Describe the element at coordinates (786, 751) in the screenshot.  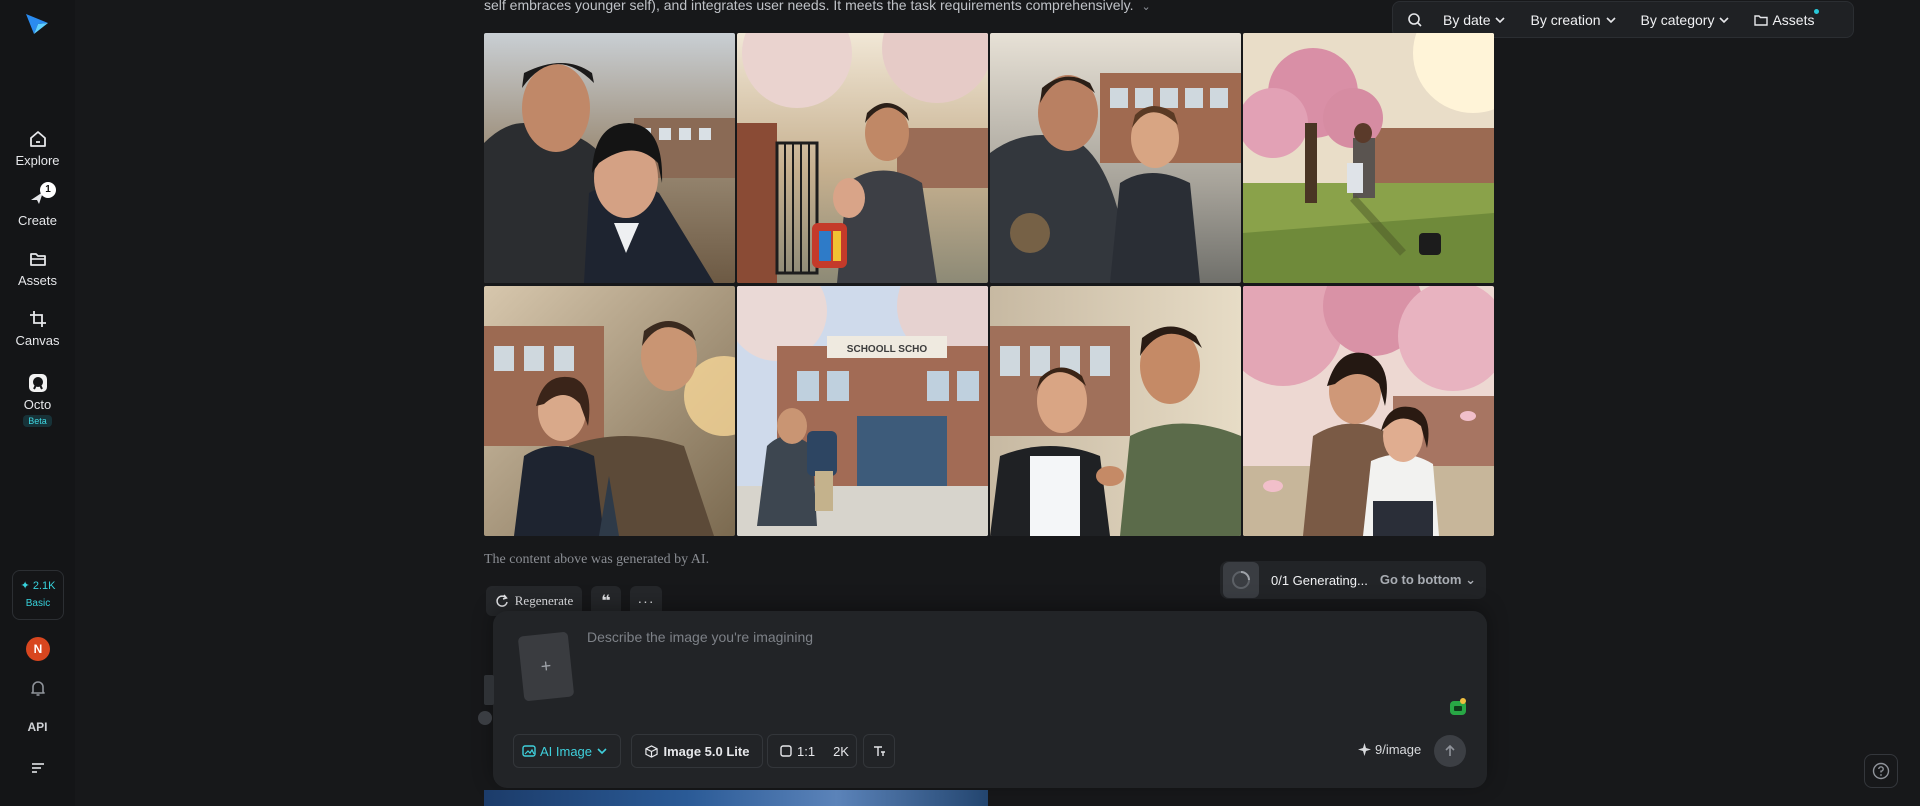
I see `aspect-ratio-icon` at that location.